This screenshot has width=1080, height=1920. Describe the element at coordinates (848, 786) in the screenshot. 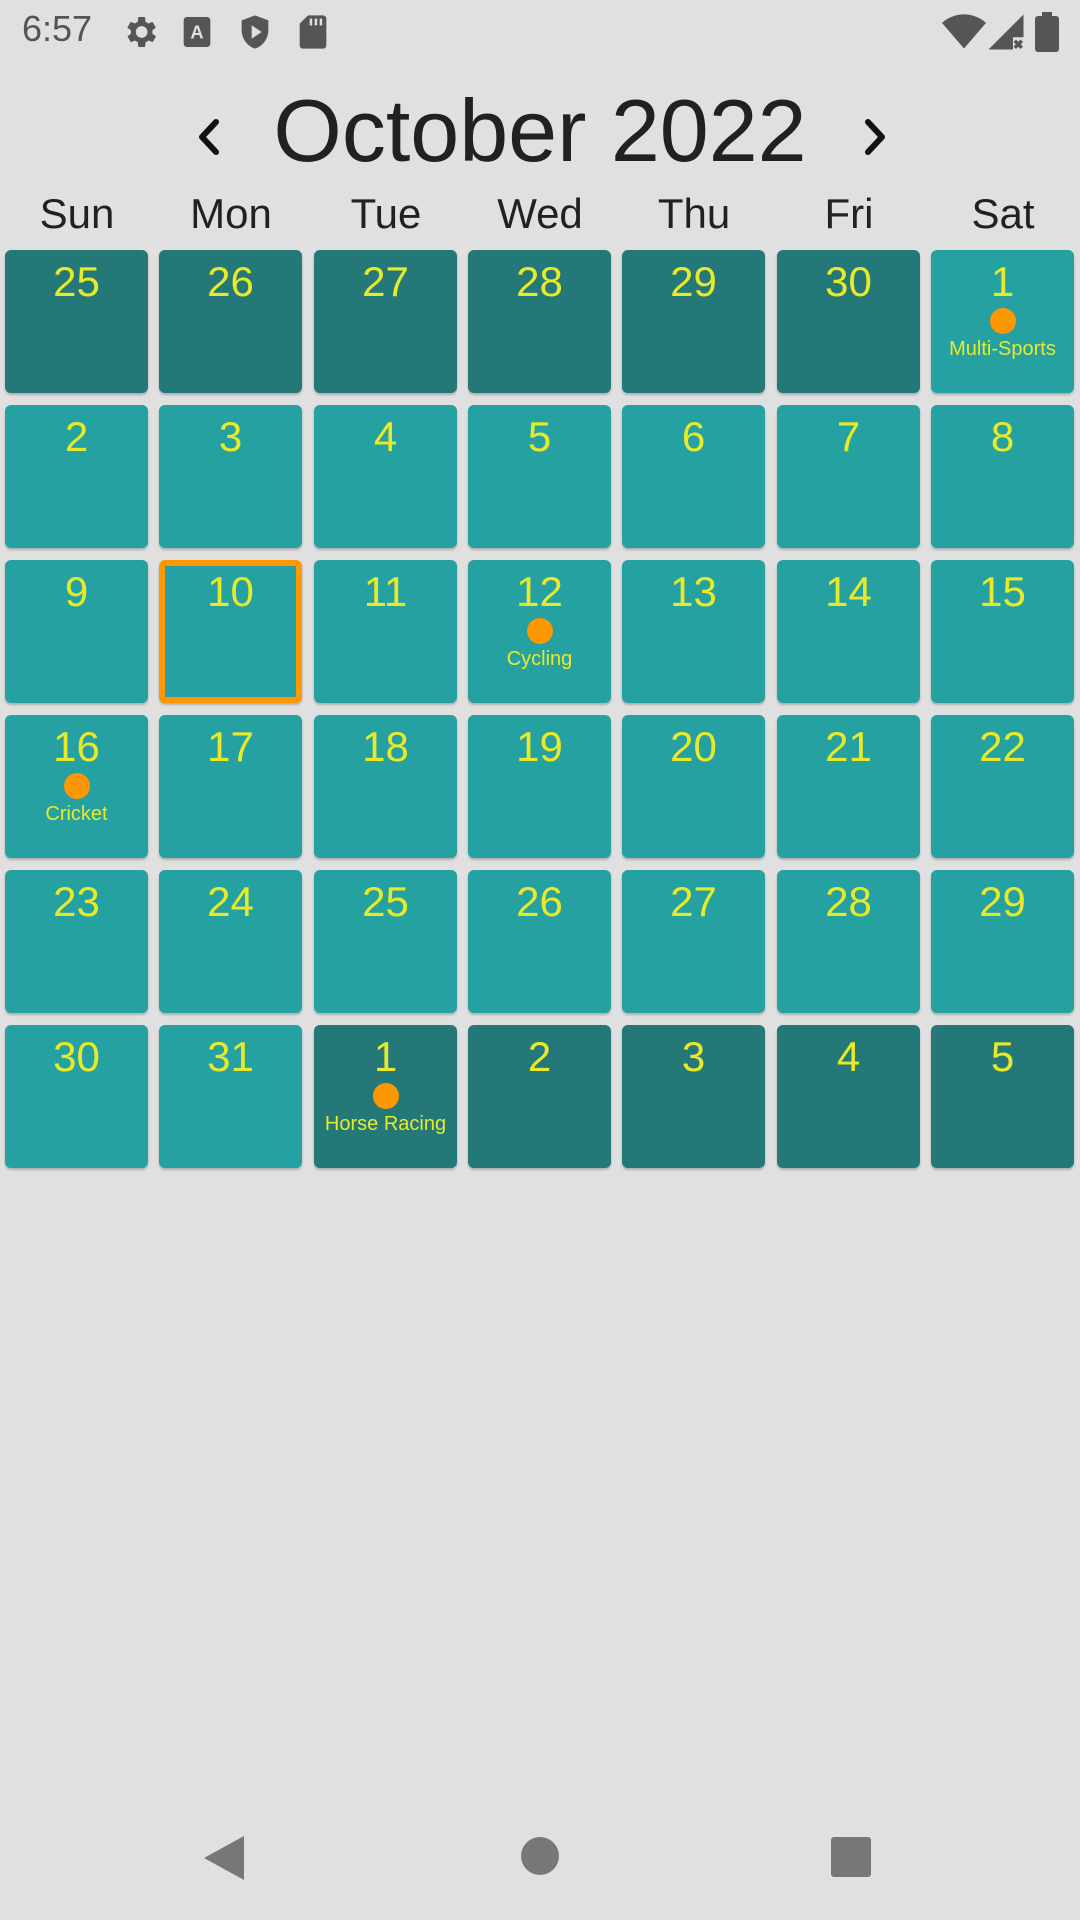

I see `day-cell: 21` at that location.